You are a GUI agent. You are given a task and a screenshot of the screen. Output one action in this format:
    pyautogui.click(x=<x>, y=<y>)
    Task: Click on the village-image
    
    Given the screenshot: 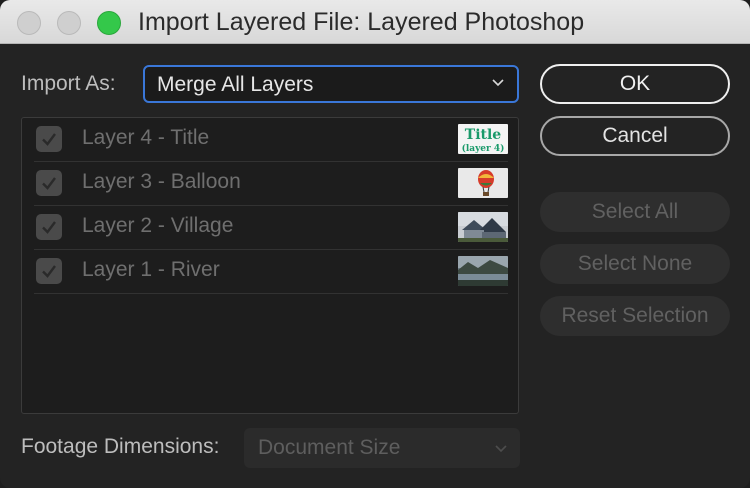 What is the action you would take?
    pyautogui.click(x=483, y=227)
    